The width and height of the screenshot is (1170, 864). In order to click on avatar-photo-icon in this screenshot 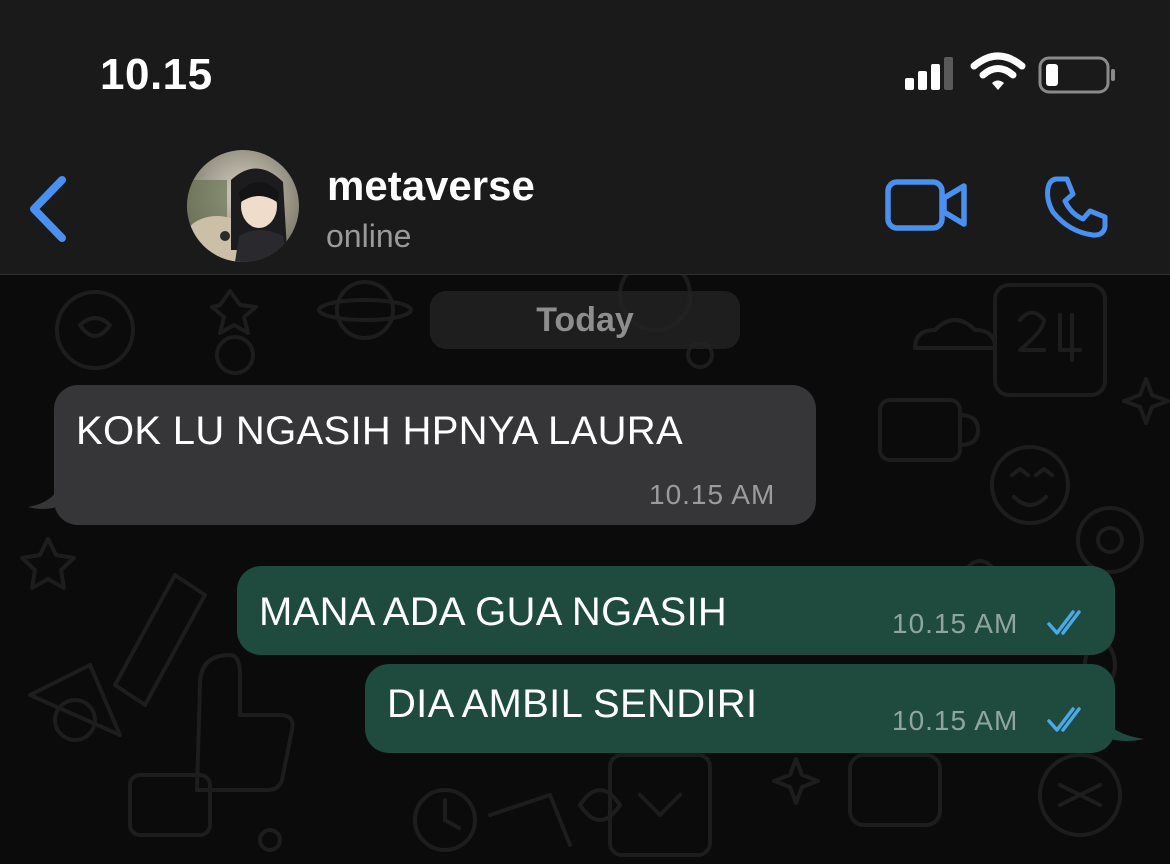, I will do `click(243, 206)`.